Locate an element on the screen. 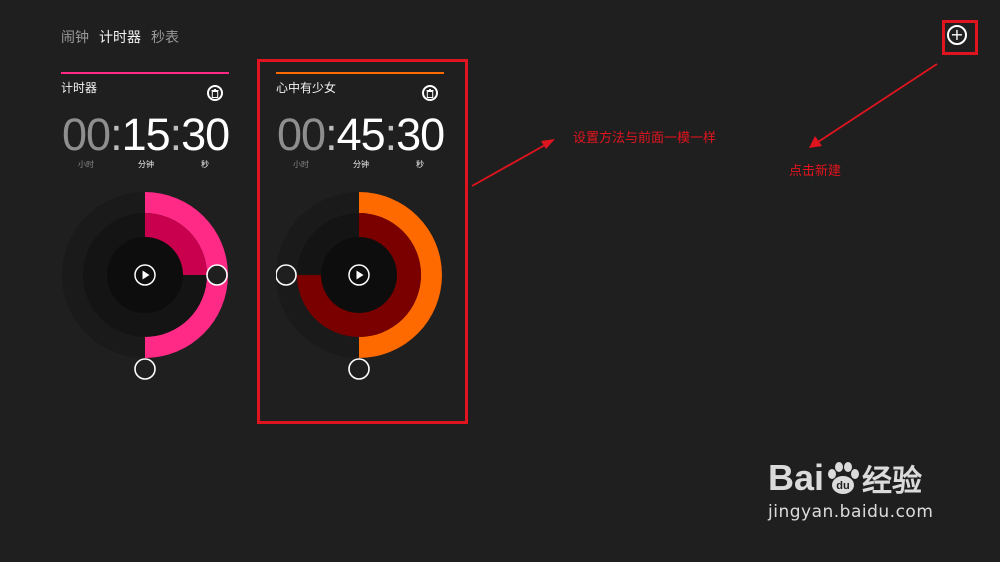 The image size is (1000, 562). annotation-click-new: 点击新建 is located at coordinates (815, 171).